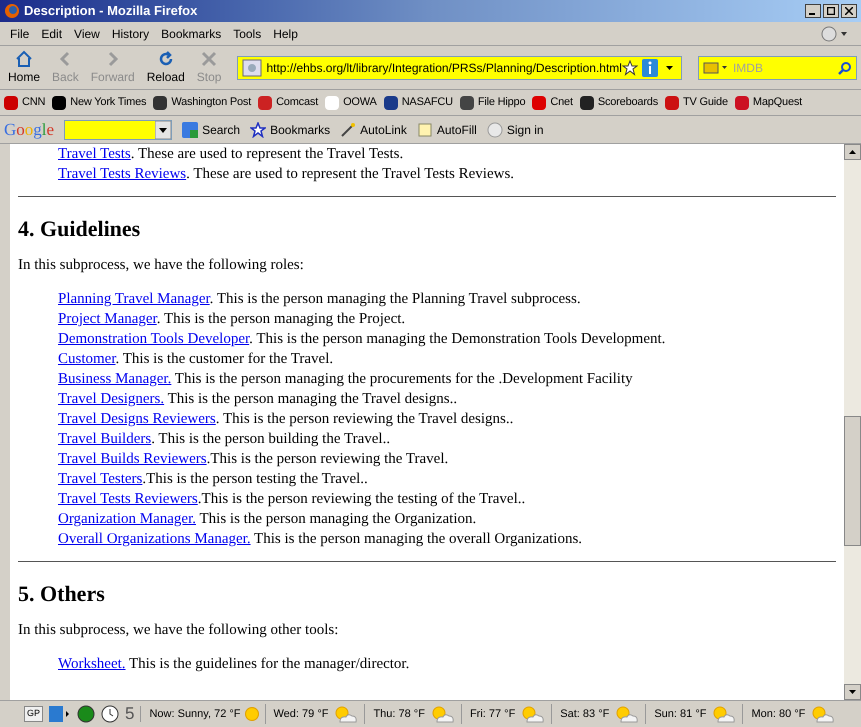  What do you see at coordinates (361, 339) in the screenshot?
I see `list-item-text: Demonstration Tools Developer. This is the person managing the Demonstration Tools Development.` at bounding box center [361, 339].